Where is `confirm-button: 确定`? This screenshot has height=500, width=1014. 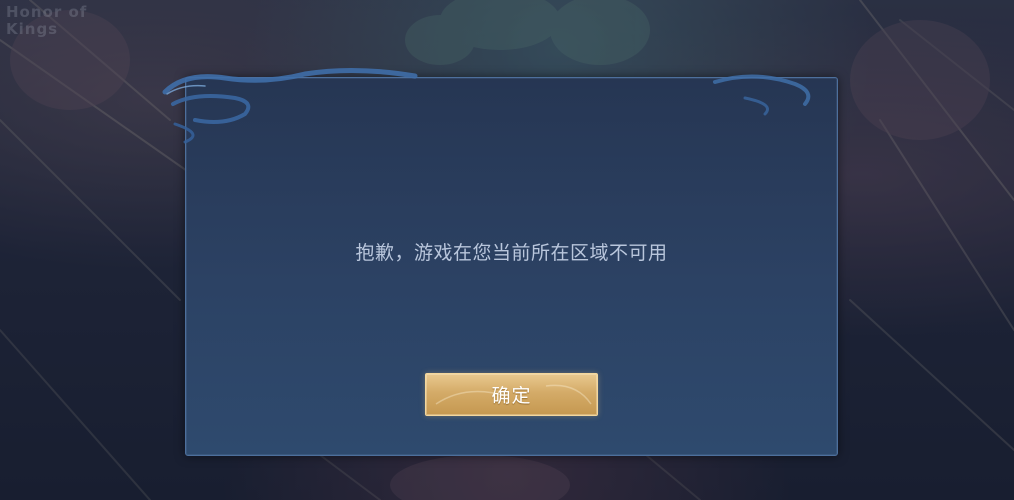
confirm-button: 确定 is located at coordinates (511, 394).